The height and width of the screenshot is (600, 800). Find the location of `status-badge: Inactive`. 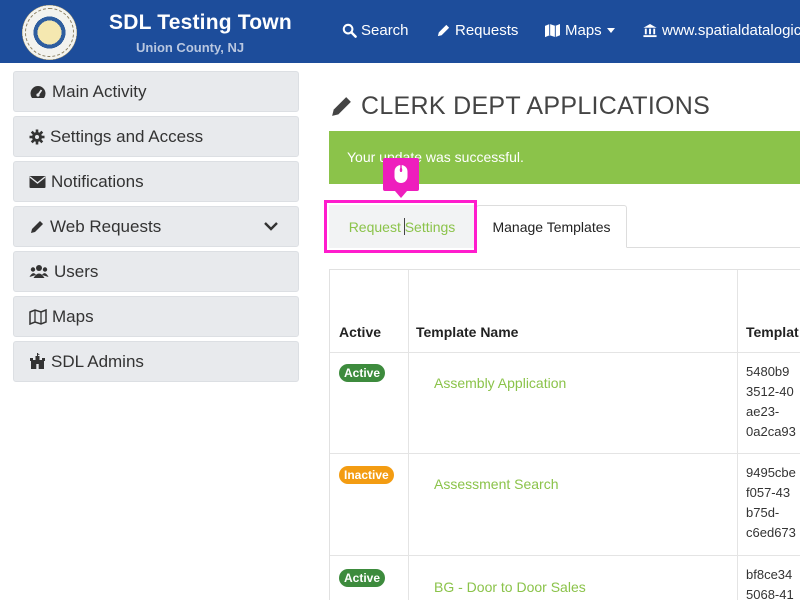

status-badge: Inactive is located at coordinates (366, 475).